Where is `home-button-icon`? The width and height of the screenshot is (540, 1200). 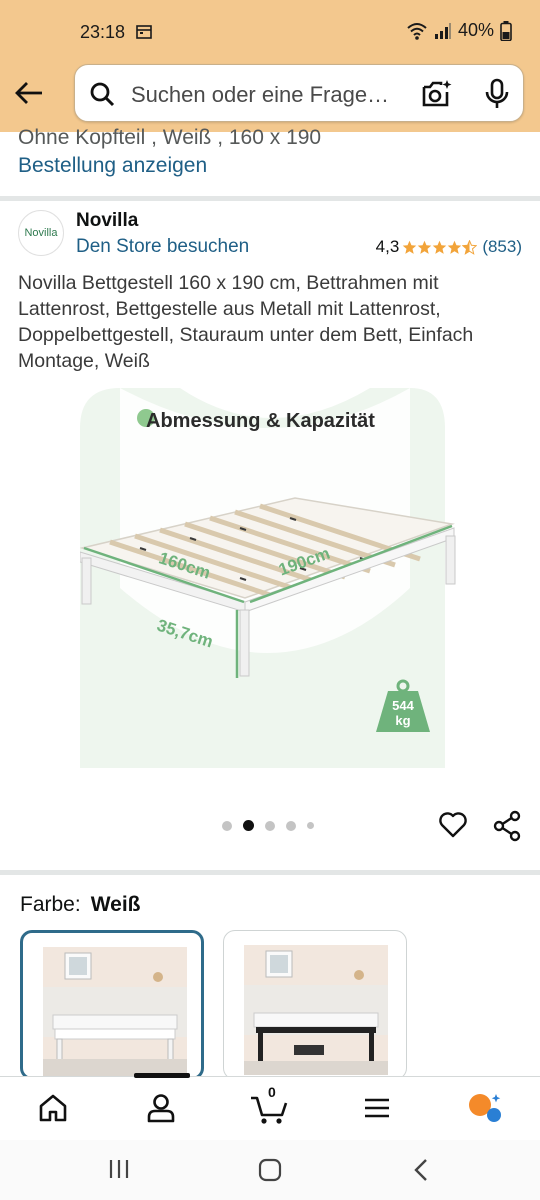
home-button-icon is located at coordinates (270, 1170).